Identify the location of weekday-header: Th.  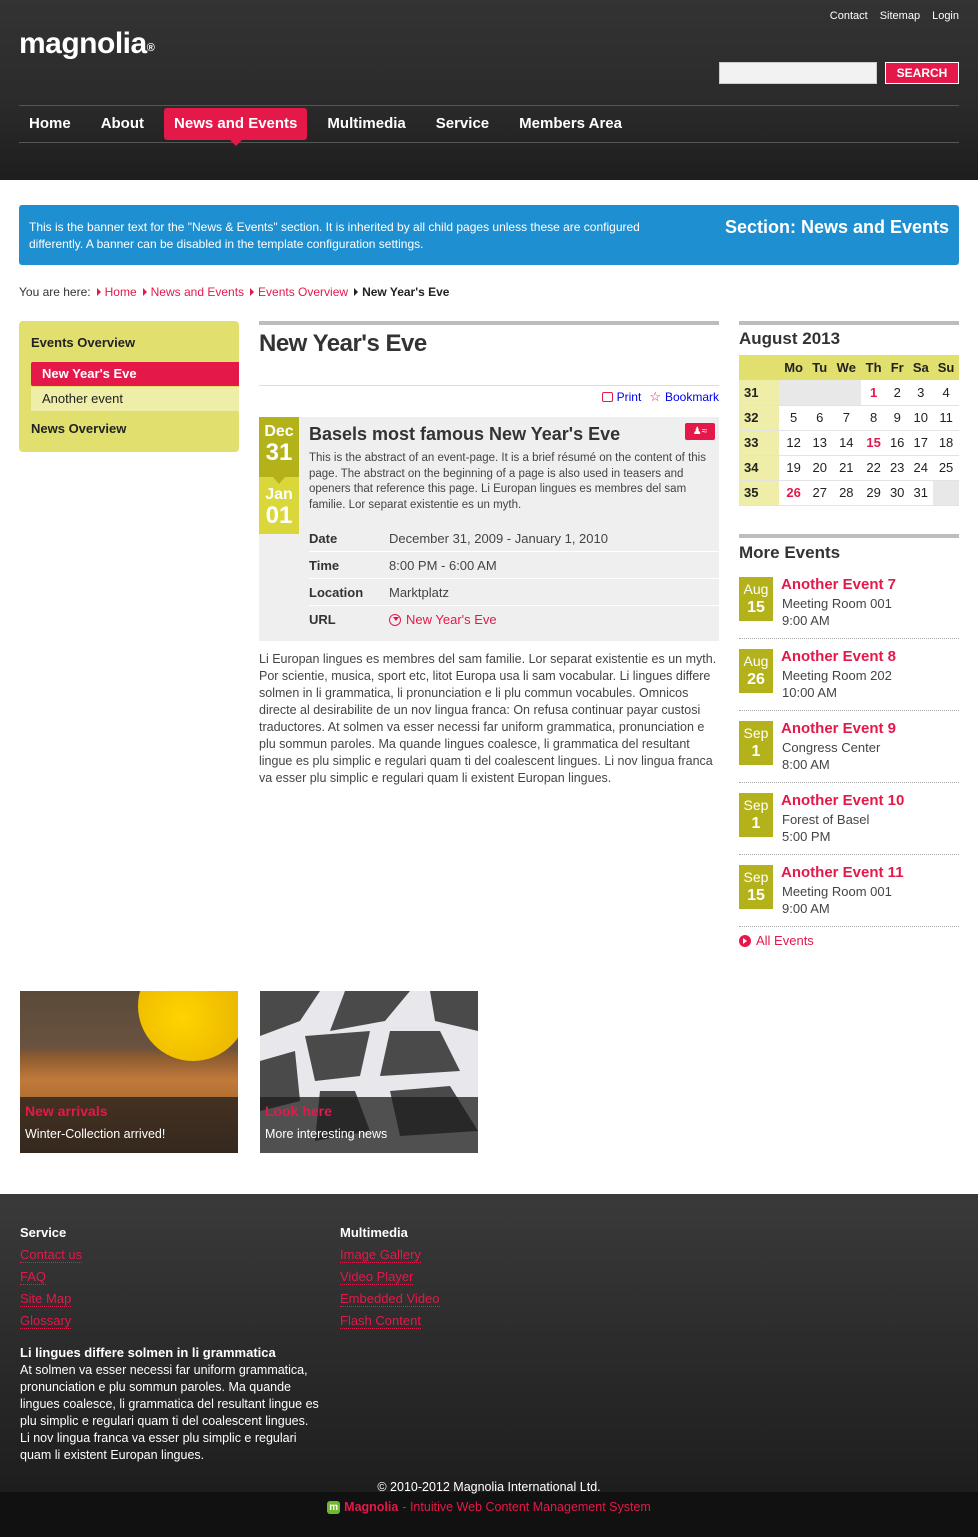
(873, 367).